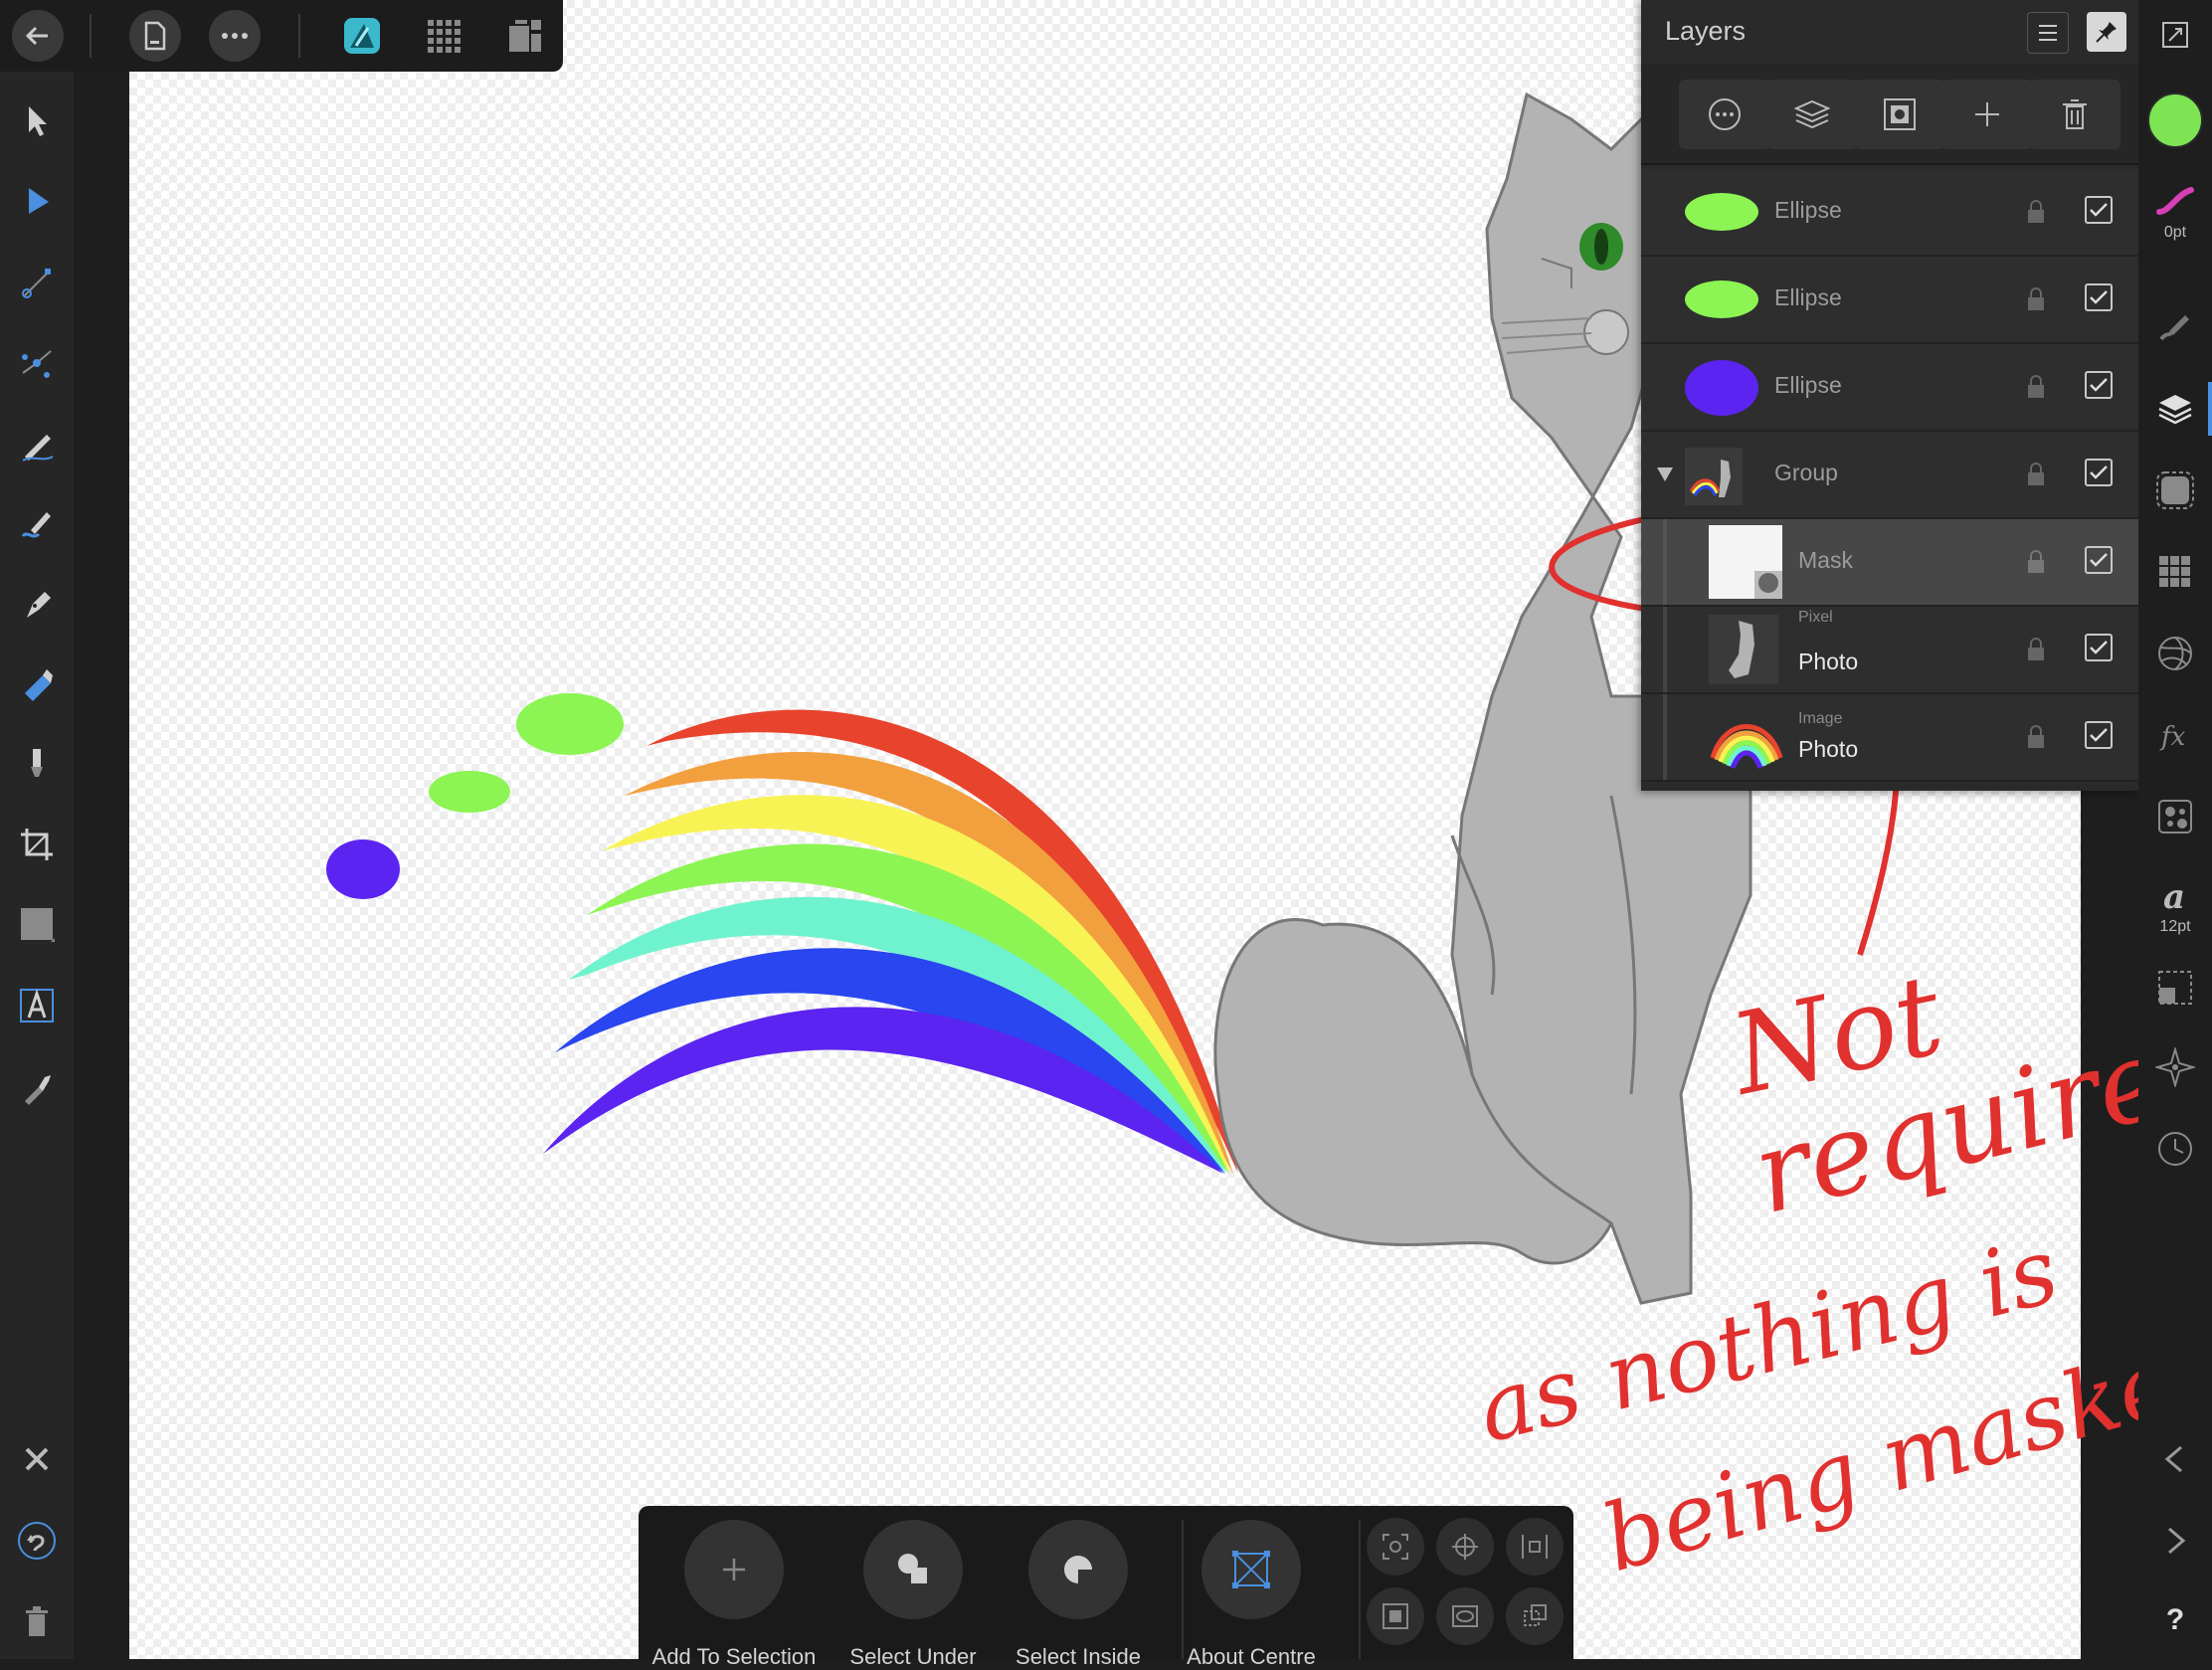 This screenshot has width=2212, height=1670. Describe the element at coordinates (37, 445) in the screenshot. I see `pencil-tool` at that location.